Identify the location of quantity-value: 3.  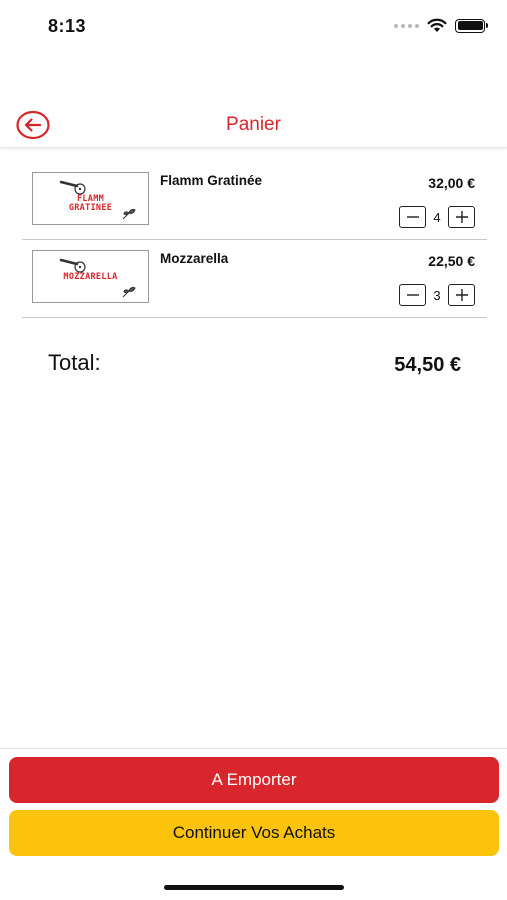
(437, 295).